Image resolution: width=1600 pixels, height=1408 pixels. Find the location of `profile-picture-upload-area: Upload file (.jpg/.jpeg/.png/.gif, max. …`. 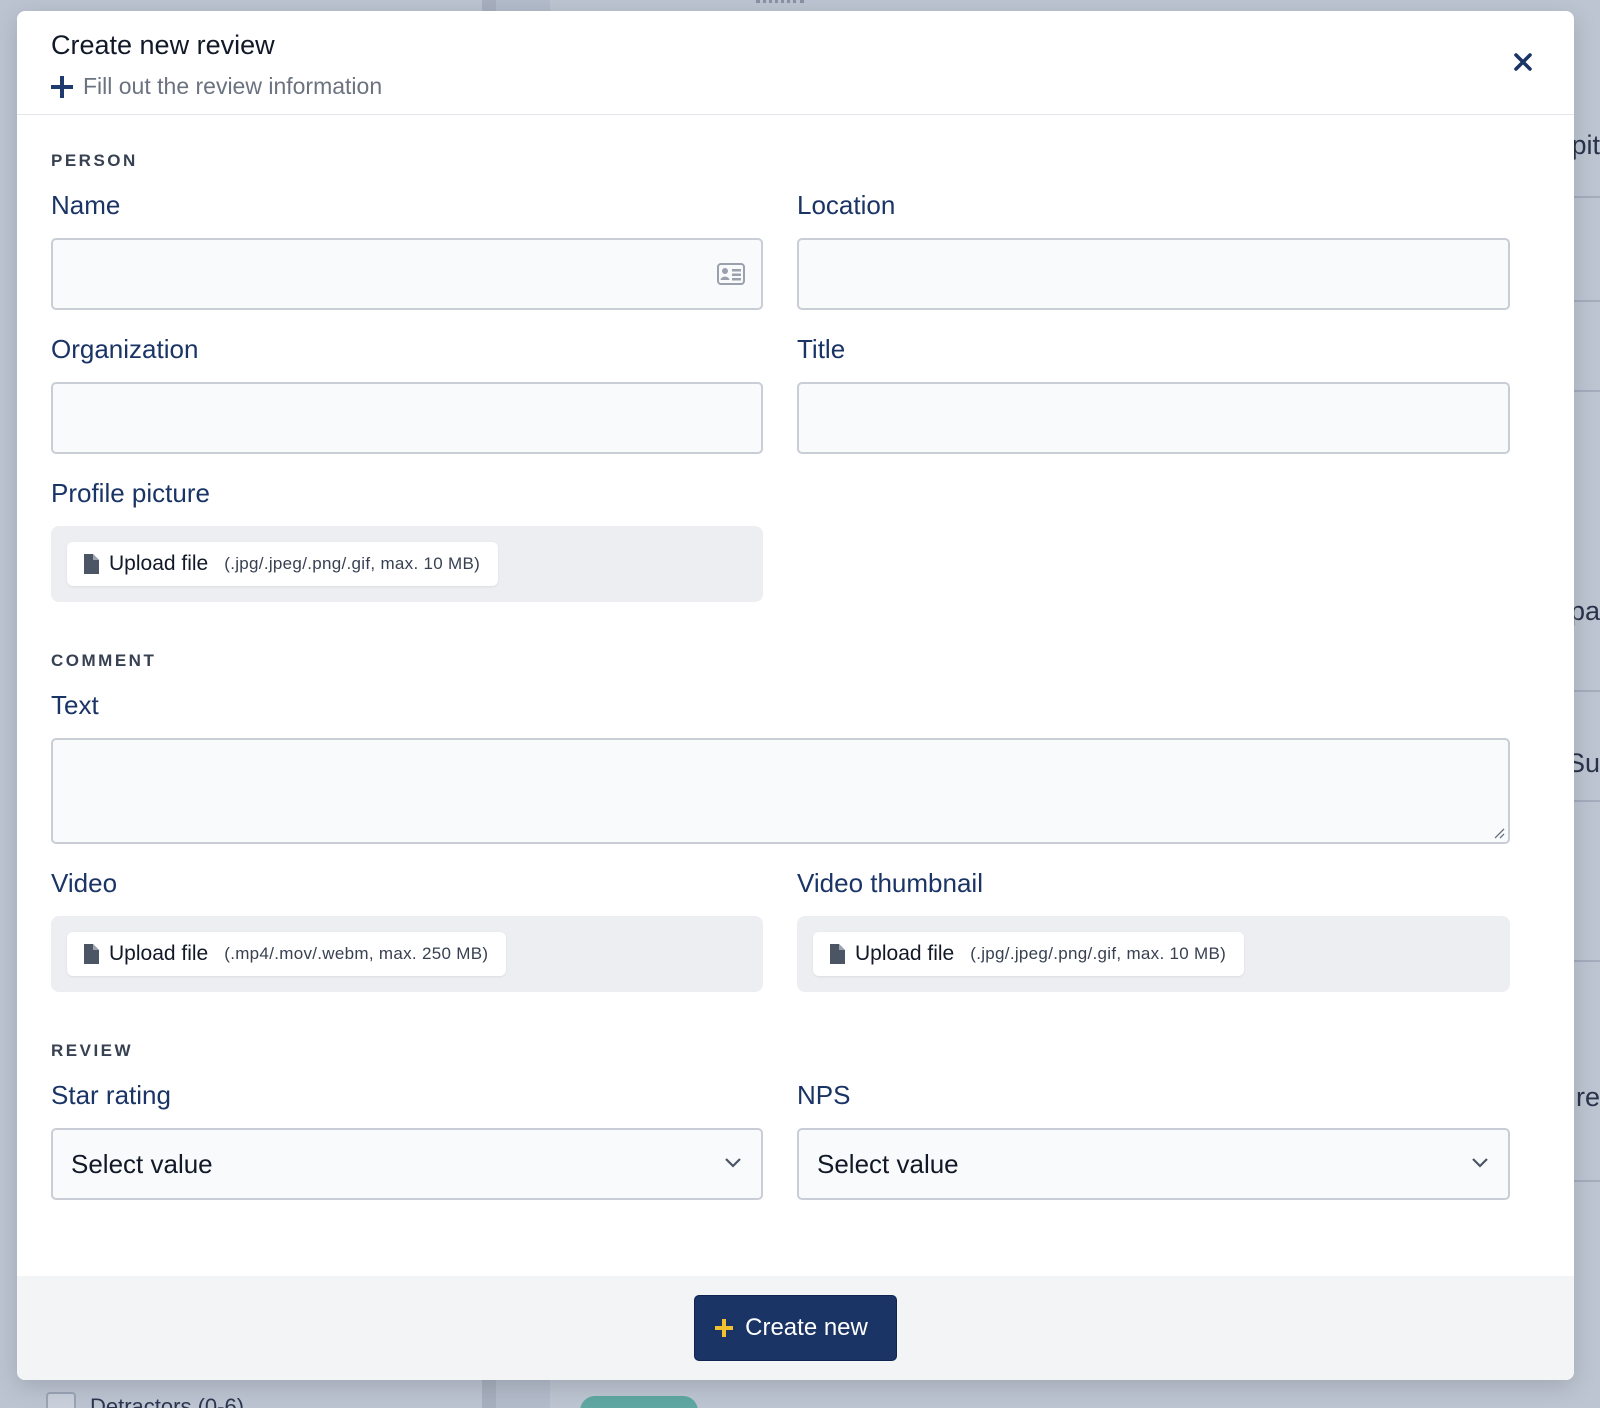

profile-picture-upload-area: Upload file (.jpg/.jpeg/.png/.gif, max. … is located at coordinates (407, 564).